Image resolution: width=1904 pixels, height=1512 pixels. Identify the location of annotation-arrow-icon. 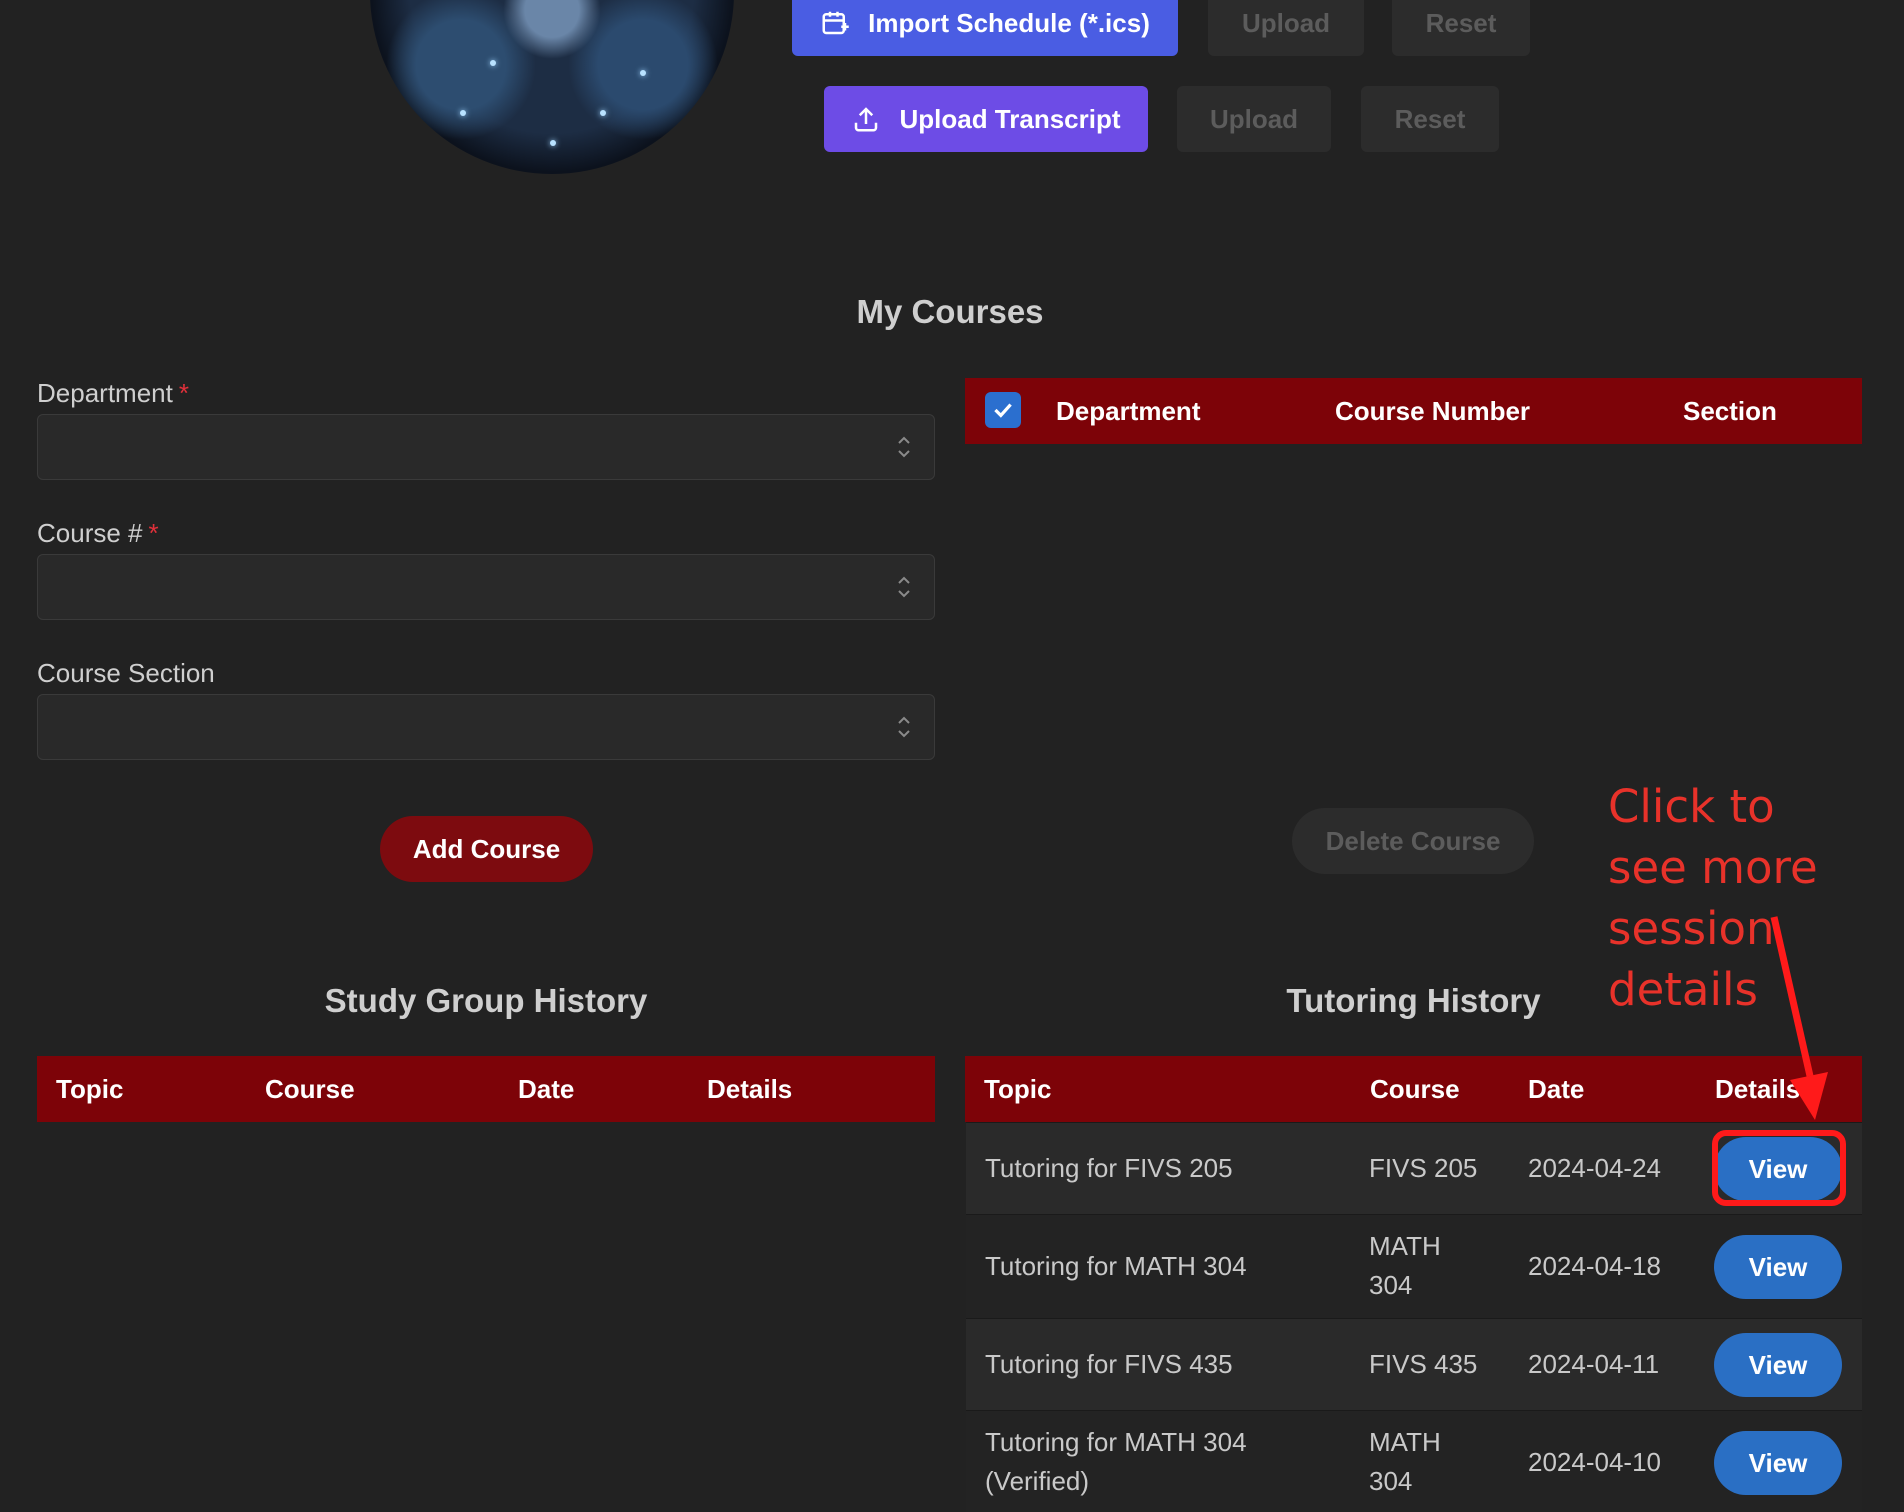
(1799, 1018).